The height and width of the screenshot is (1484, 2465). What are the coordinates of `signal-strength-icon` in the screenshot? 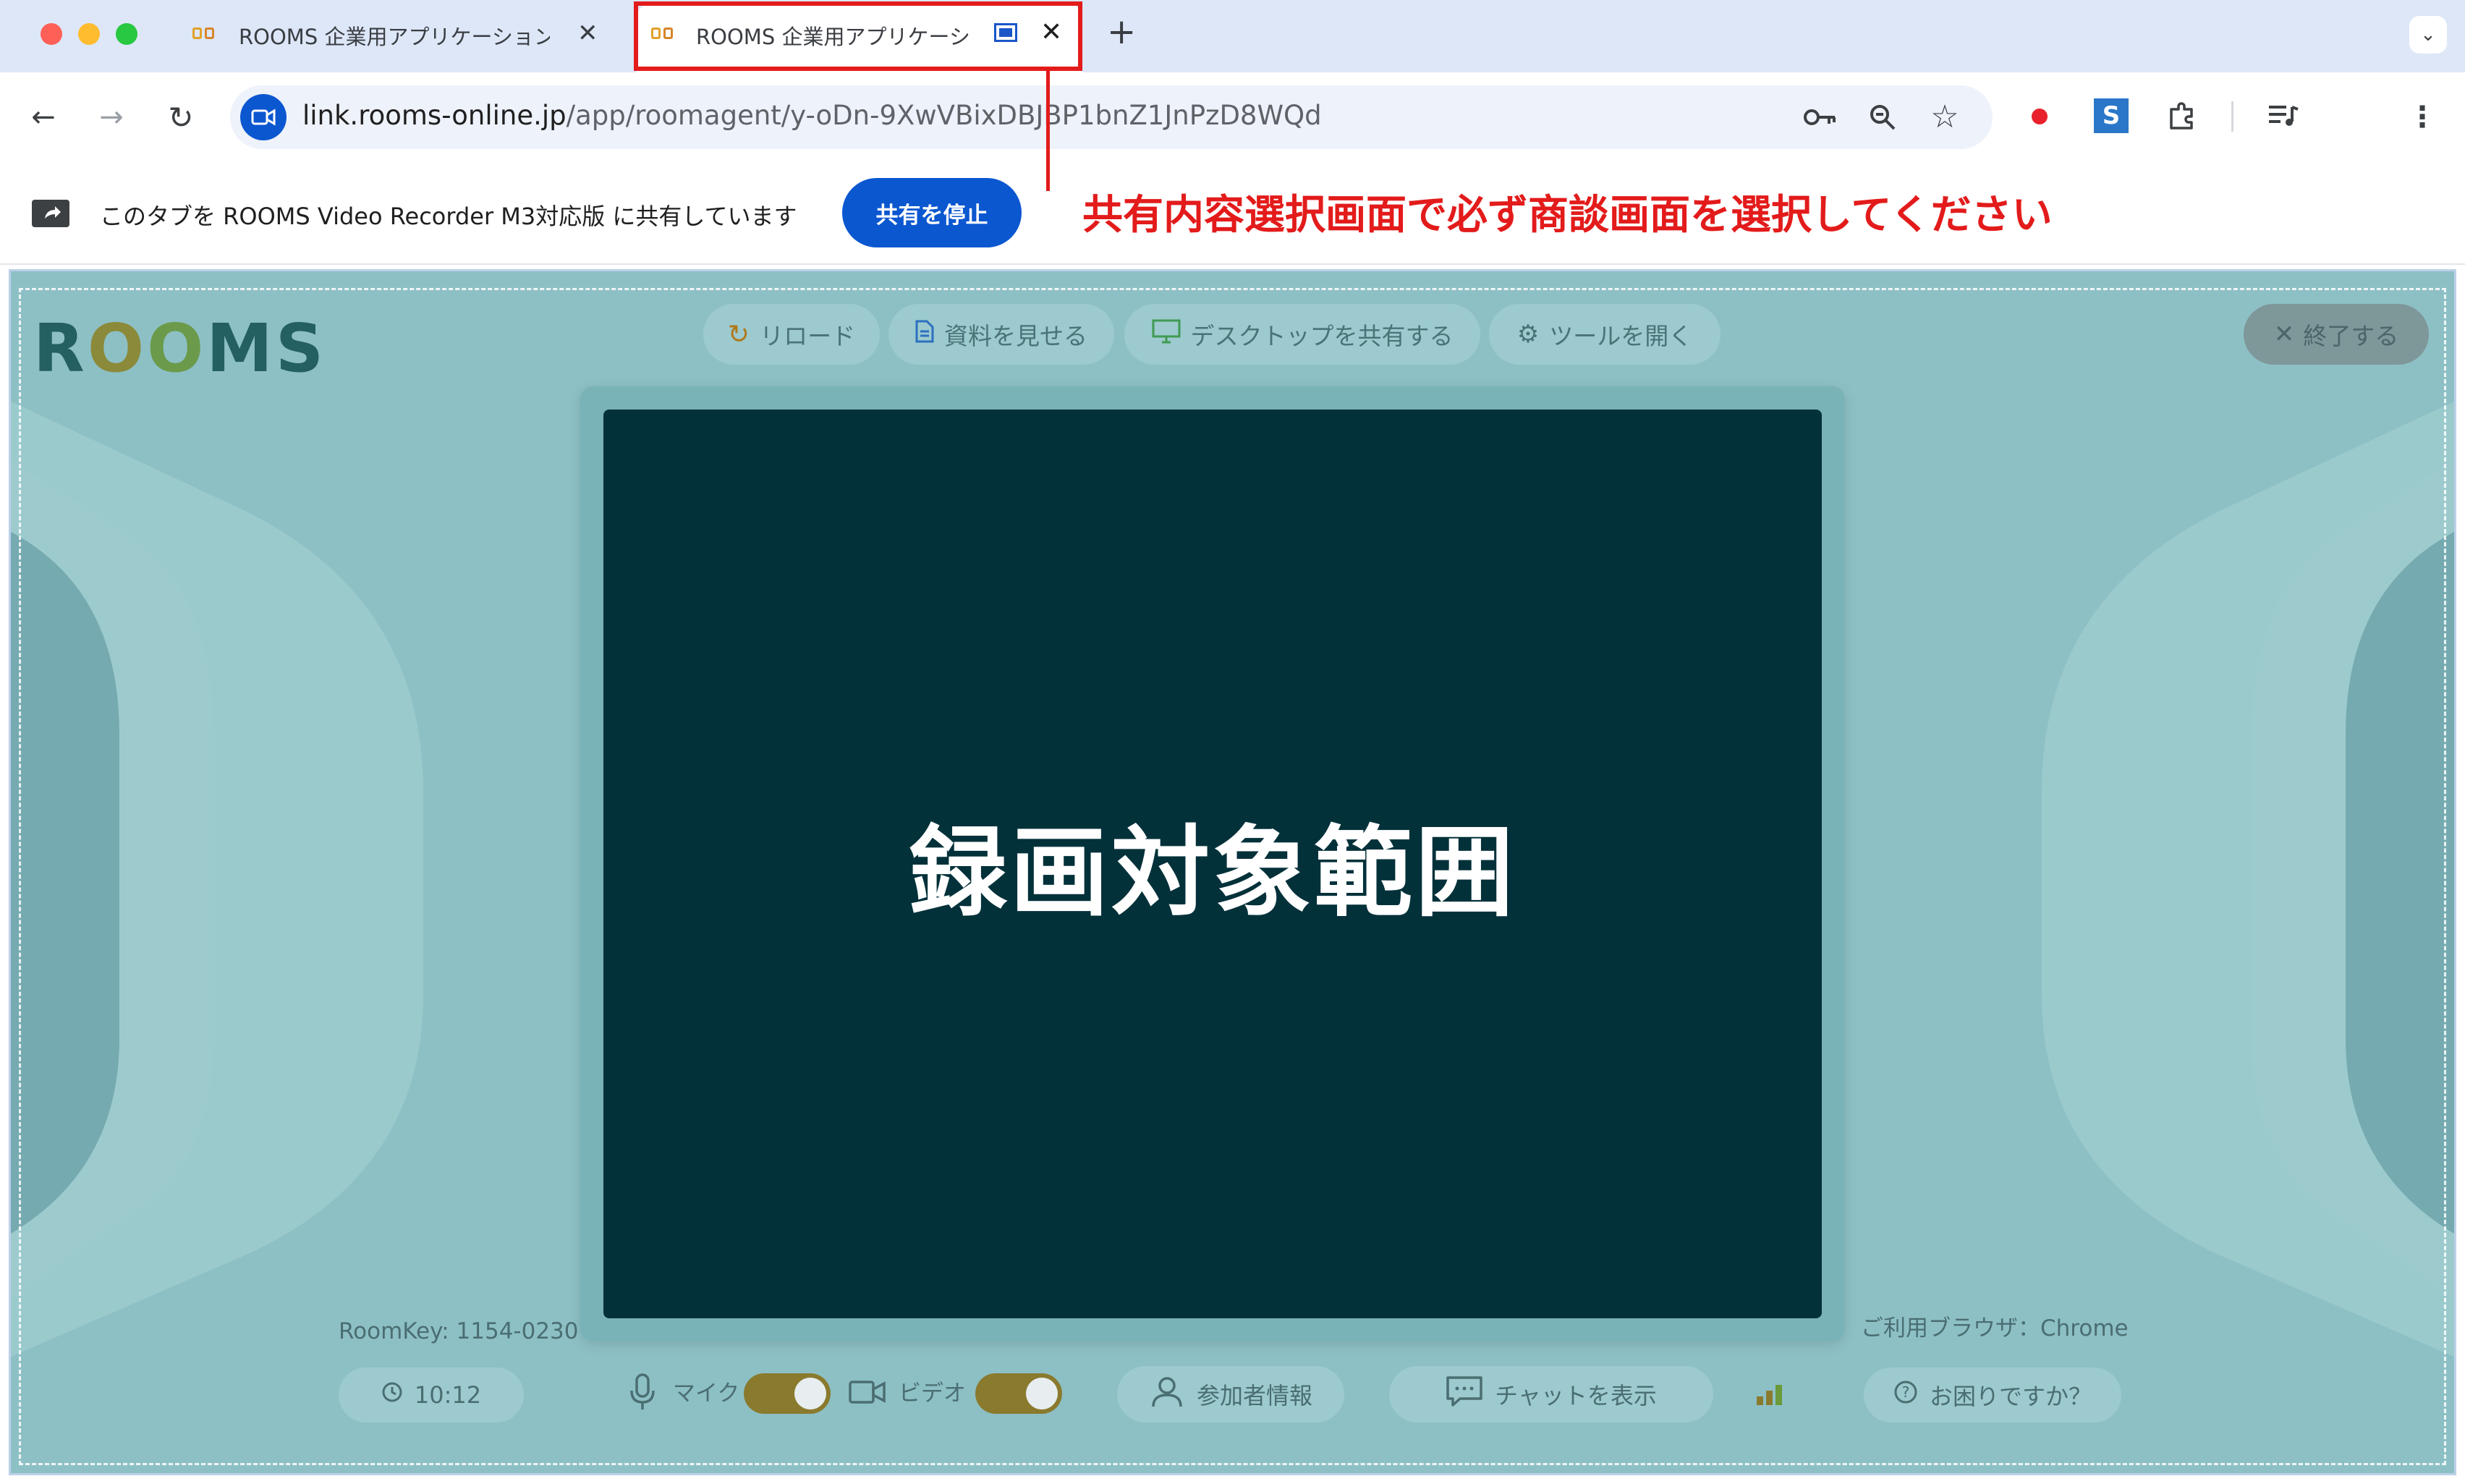 It's located at (1769, 1395).